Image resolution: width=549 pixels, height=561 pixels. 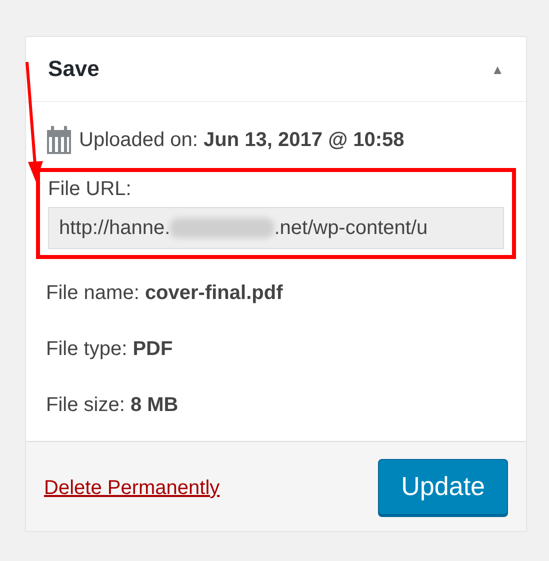 What do you see at coordinates (109, 349) in the screenshot?
I see `file-detail: File type: PDF` at bounding box center [109, 349].